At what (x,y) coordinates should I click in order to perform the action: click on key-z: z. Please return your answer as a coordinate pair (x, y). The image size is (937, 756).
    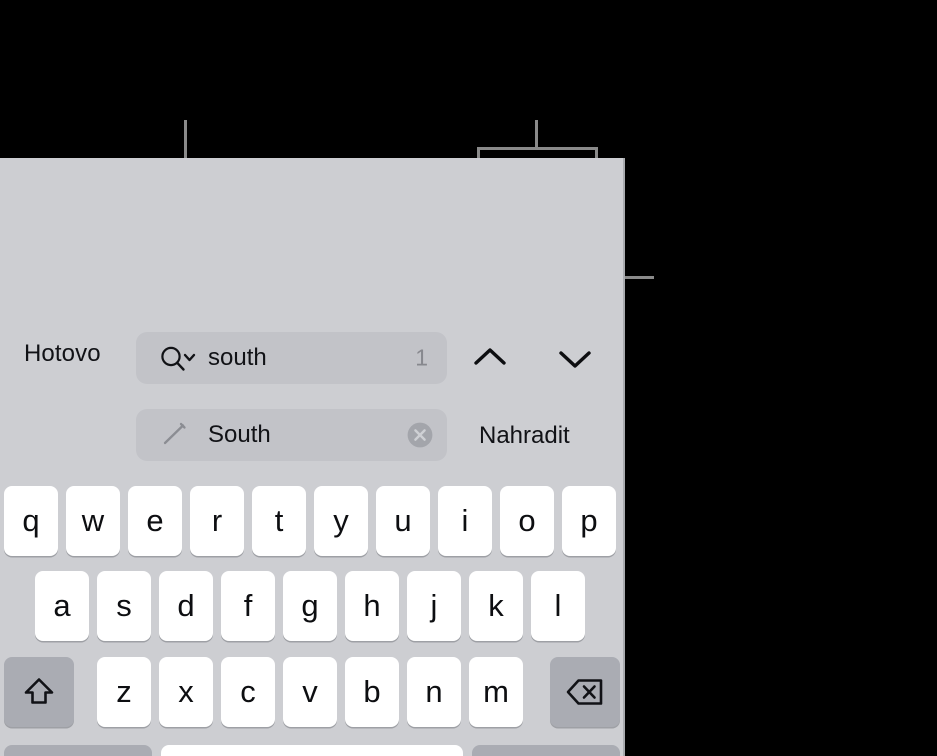
    Looking at the image, I should click on (124, 692).